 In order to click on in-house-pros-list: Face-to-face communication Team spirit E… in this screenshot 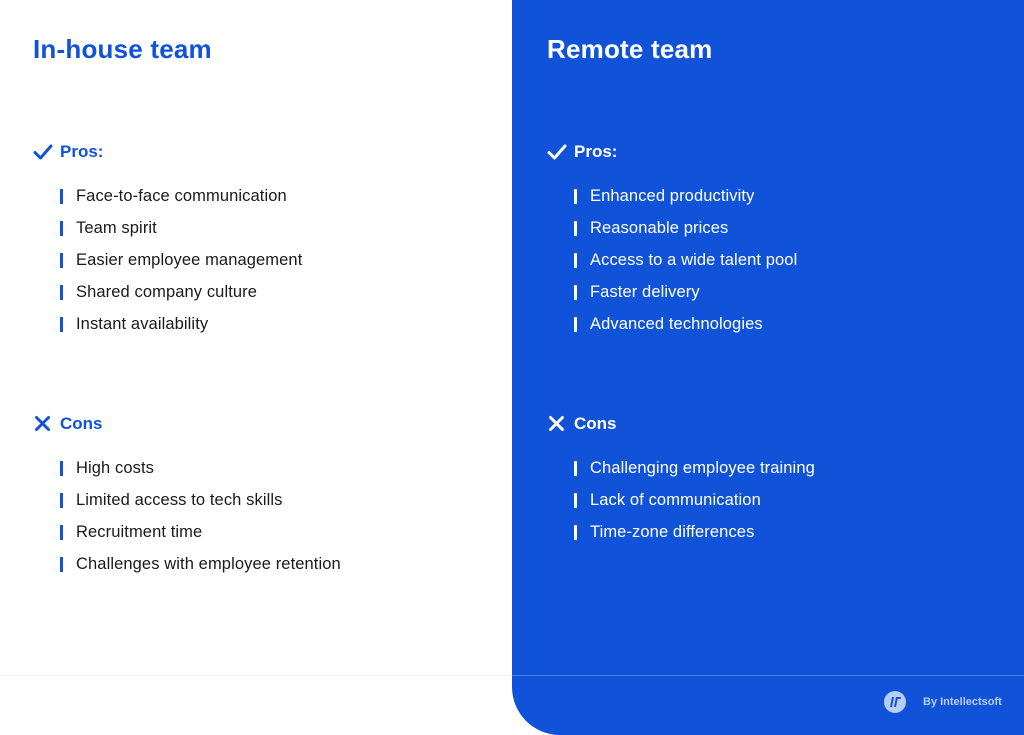, I will do `click(181, 260)`.